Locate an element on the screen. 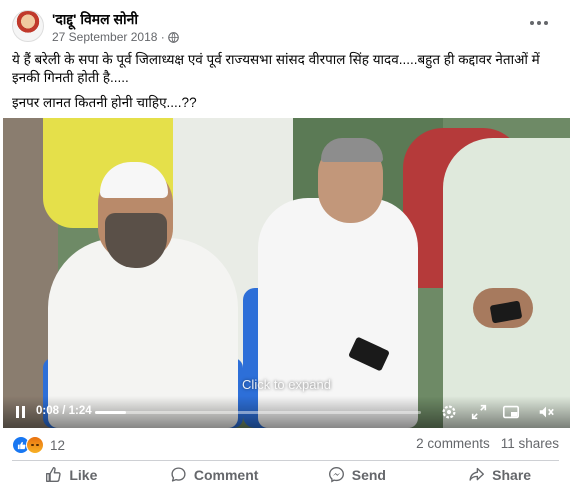 This screenshot has width=571, height=487. reactions-summary: 12 is located at coordinates (38, 445).